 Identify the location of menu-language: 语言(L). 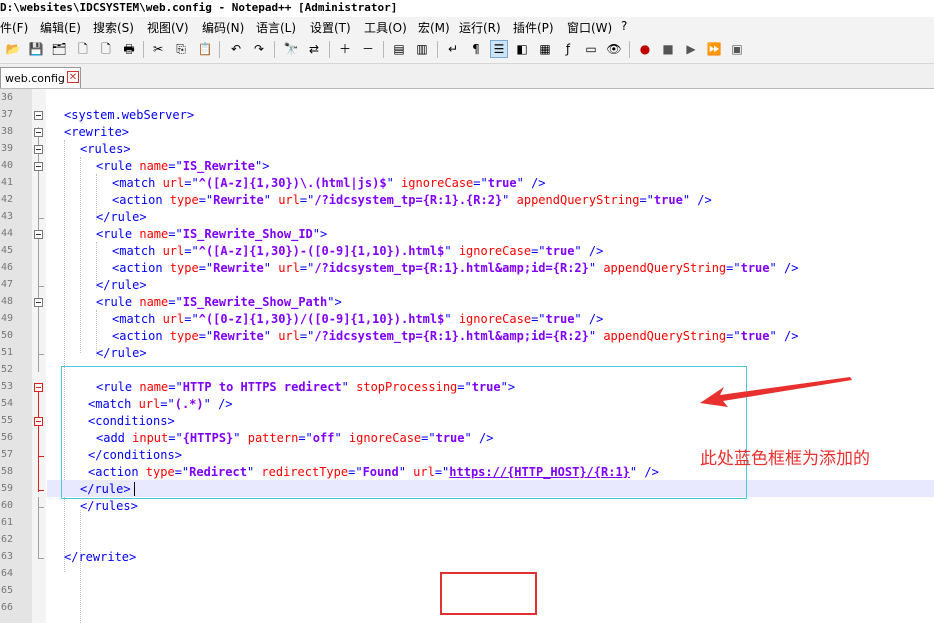
(276, 27).